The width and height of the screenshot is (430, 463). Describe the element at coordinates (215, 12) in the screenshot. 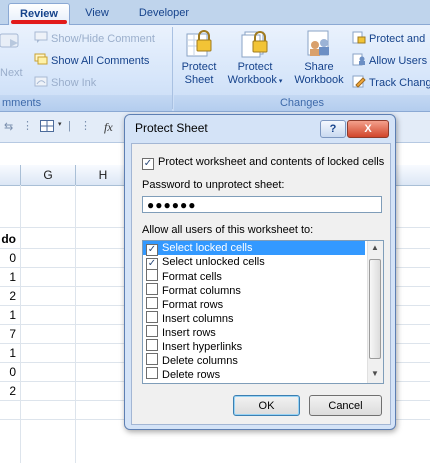

I see `ribbon-tab-bar: Review View Developer` at that location.